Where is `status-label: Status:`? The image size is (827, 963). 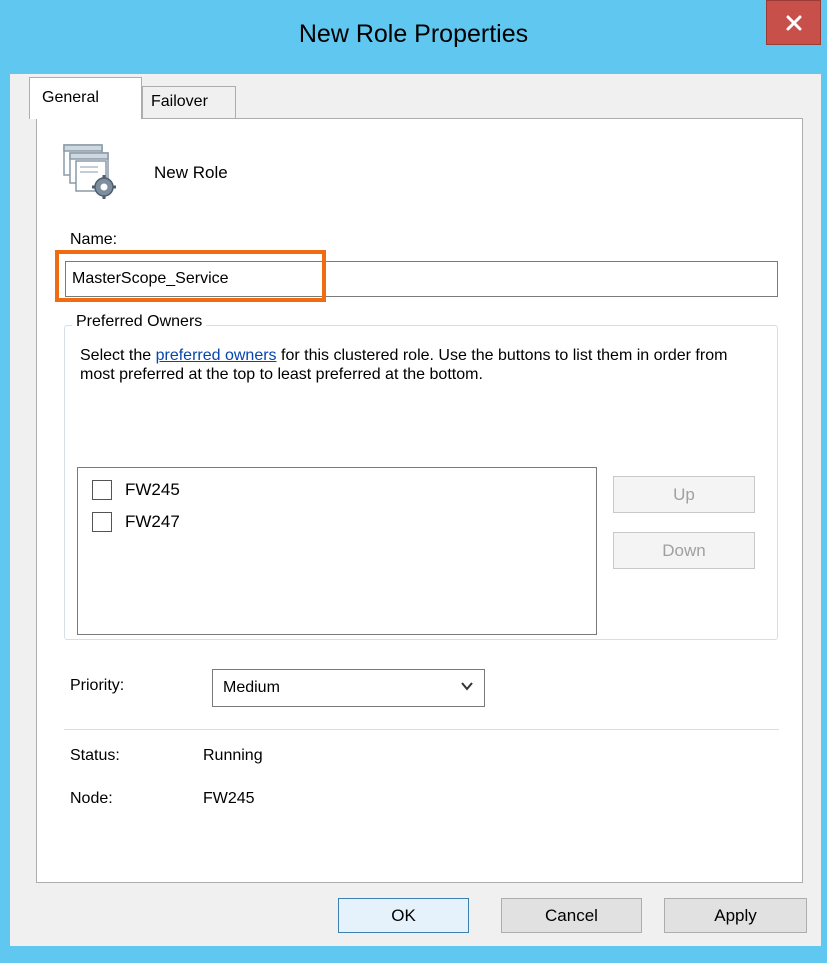
status-label: Status: is located at coordinates (95, 755).